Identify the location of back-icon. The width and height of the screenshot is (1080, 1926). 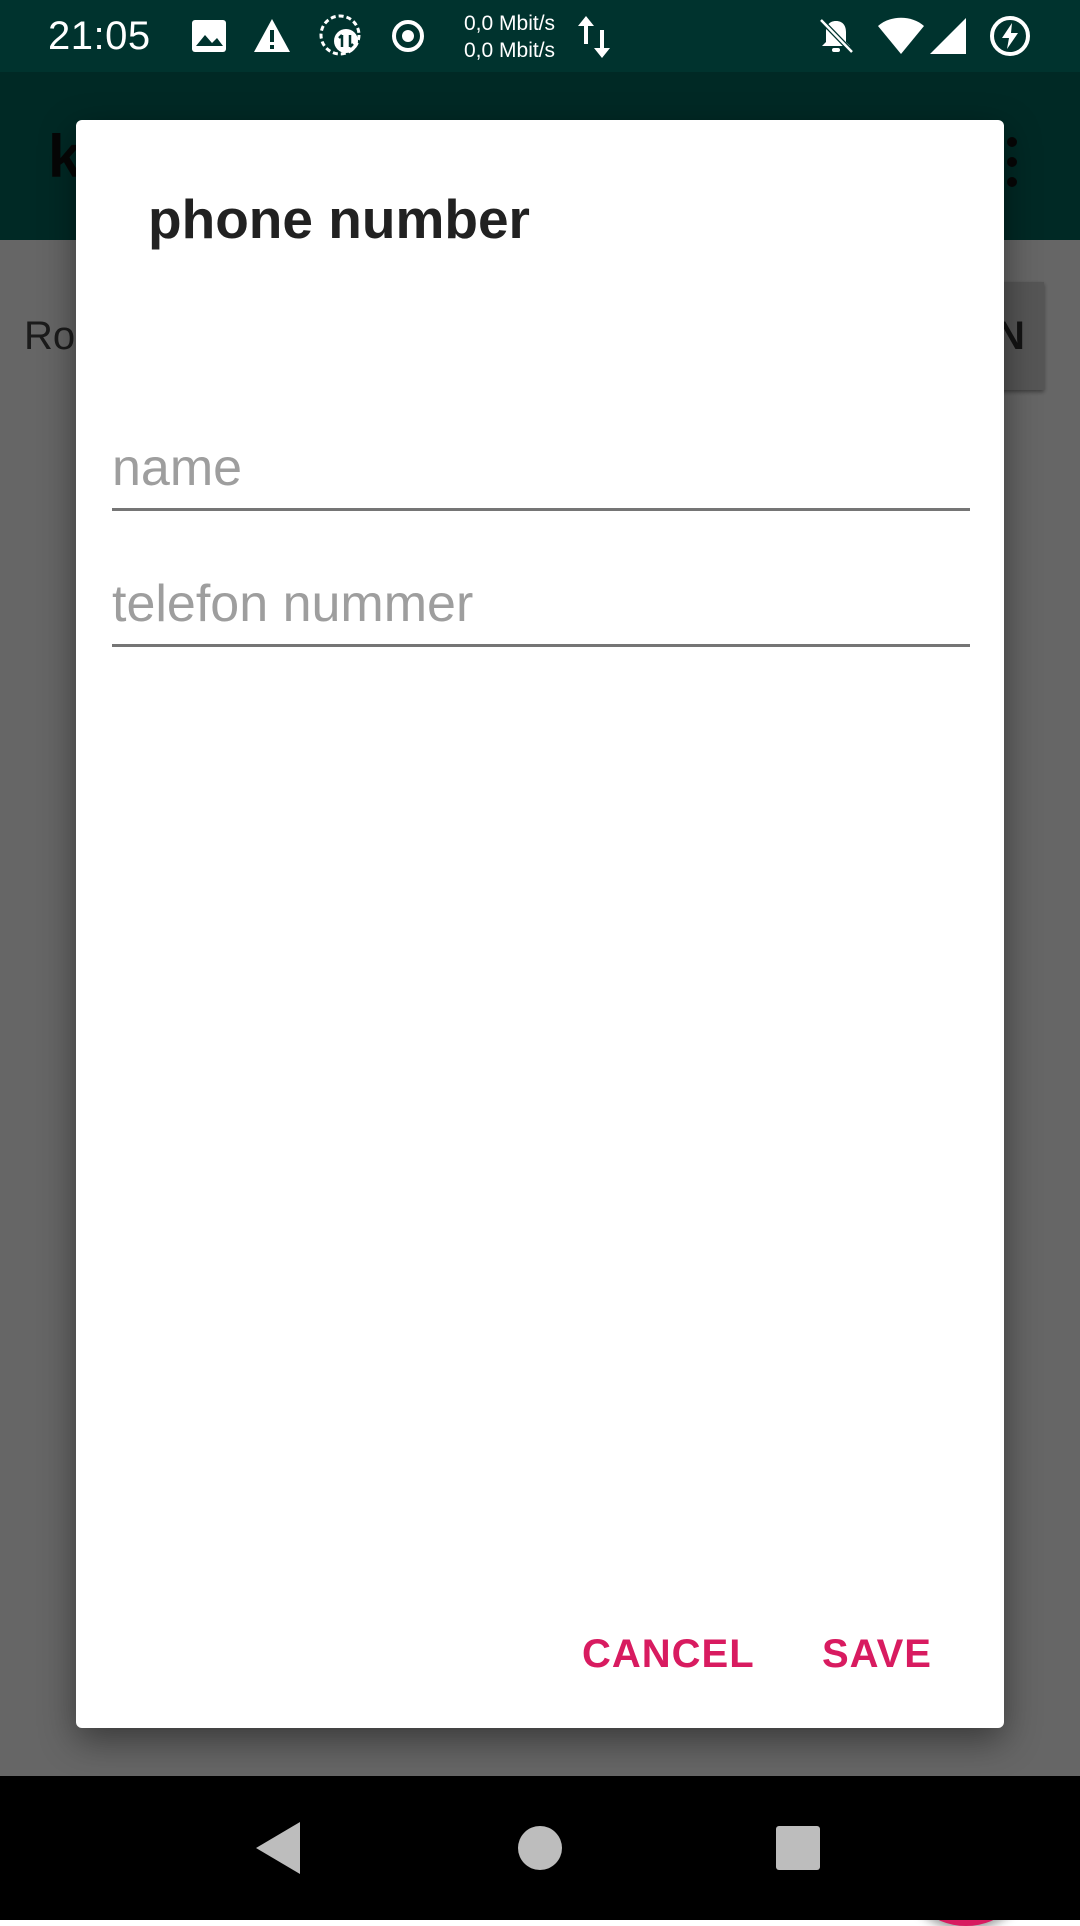
(280, 1848).